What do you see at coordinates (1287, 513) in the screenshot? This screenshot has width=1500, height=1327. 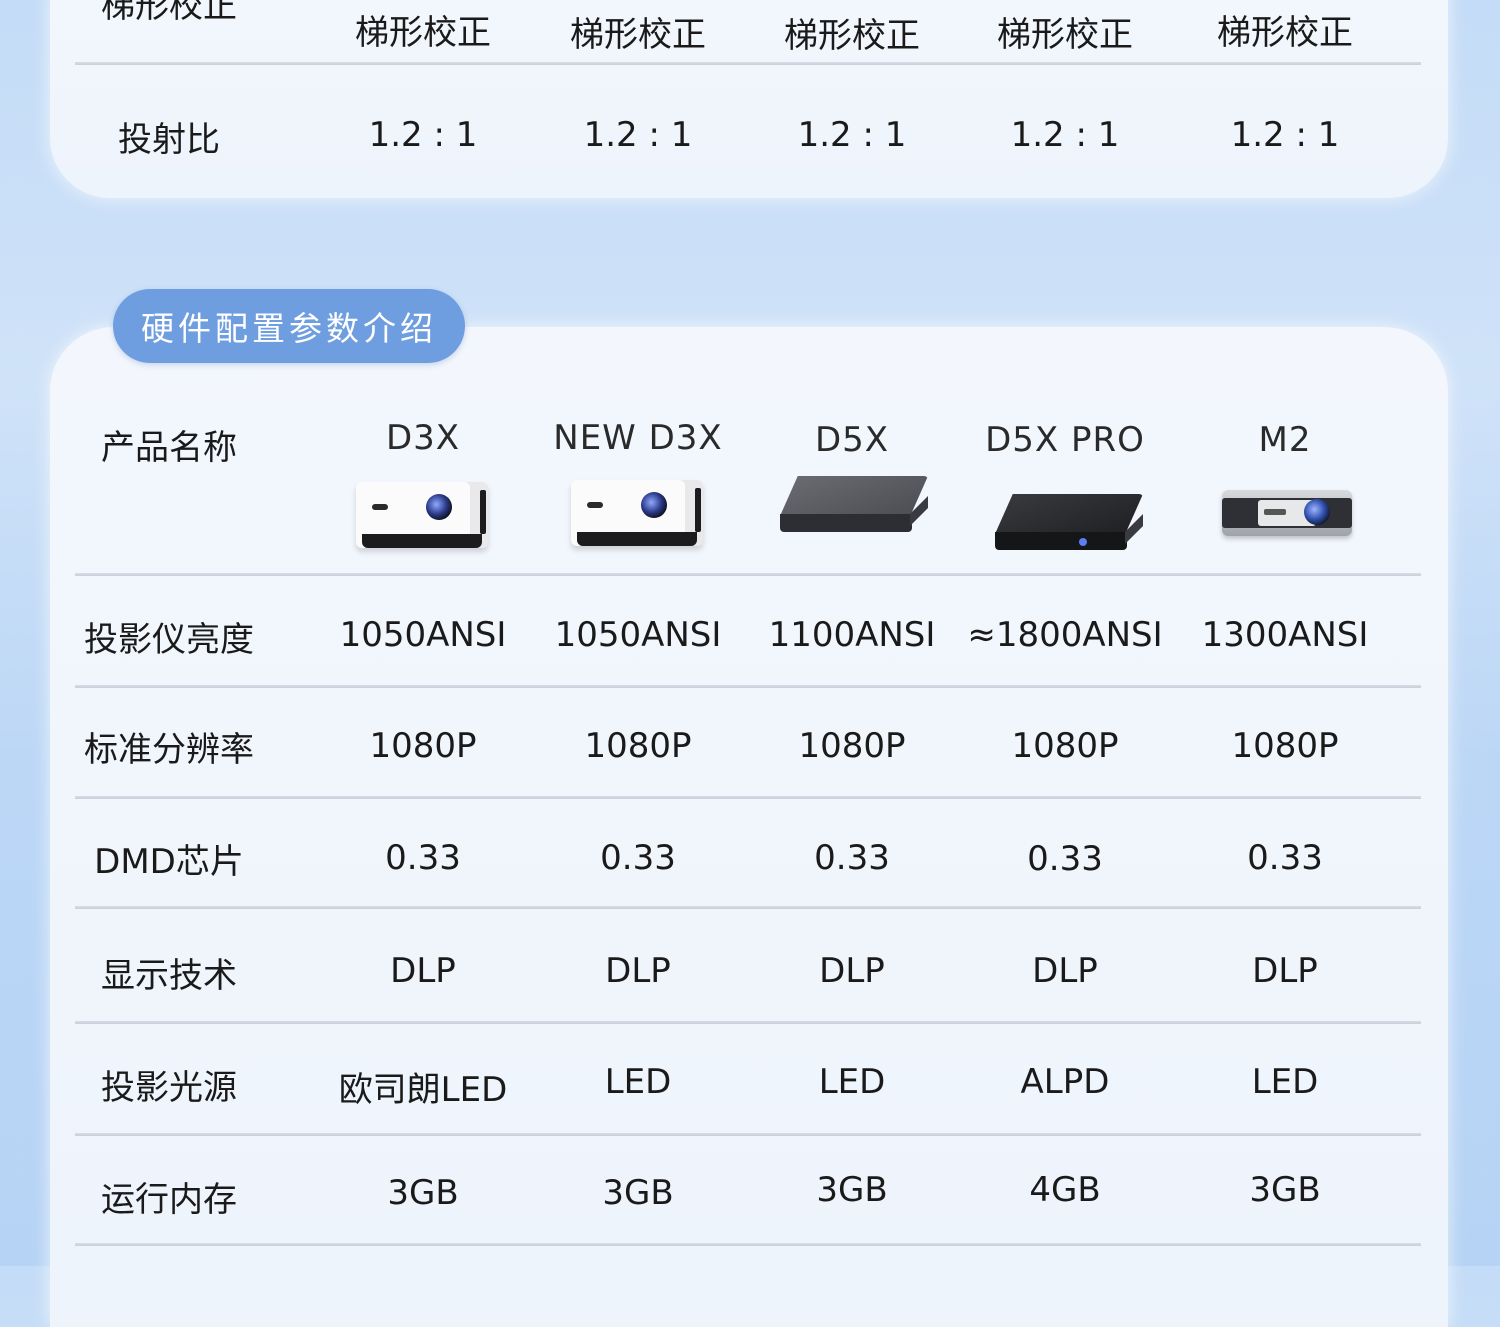 I see `product-image-m2` at bounding box center [1287, 513].